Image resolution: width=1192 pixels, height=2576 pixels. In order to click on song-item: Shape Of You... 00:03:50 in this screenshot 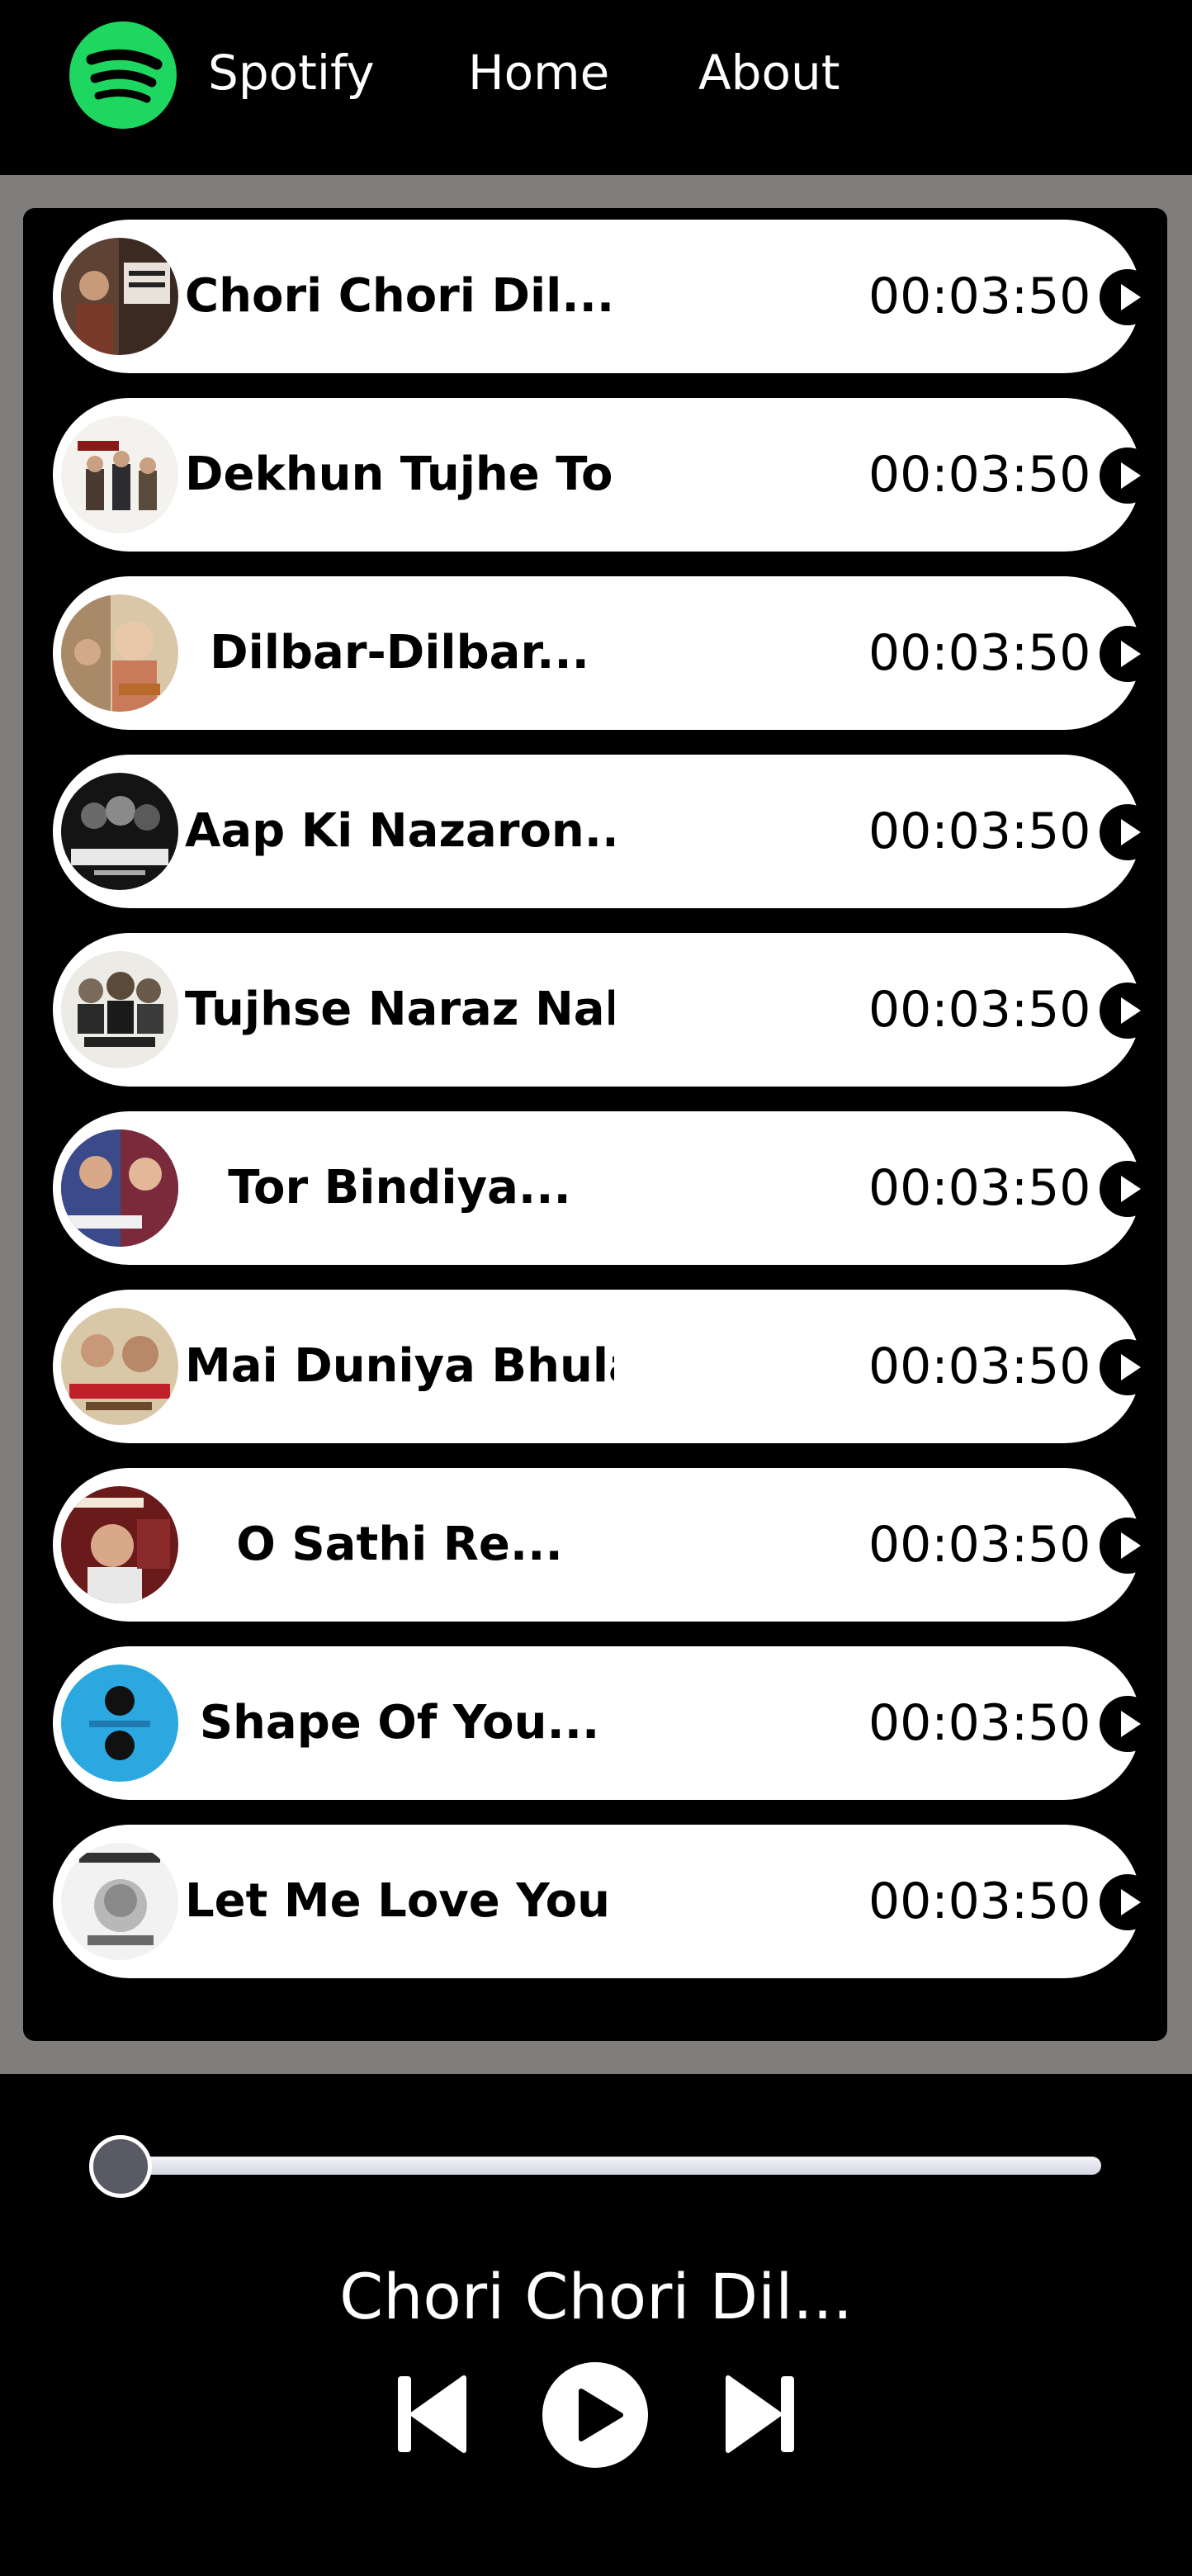, I will do `click(604, 1723)`.